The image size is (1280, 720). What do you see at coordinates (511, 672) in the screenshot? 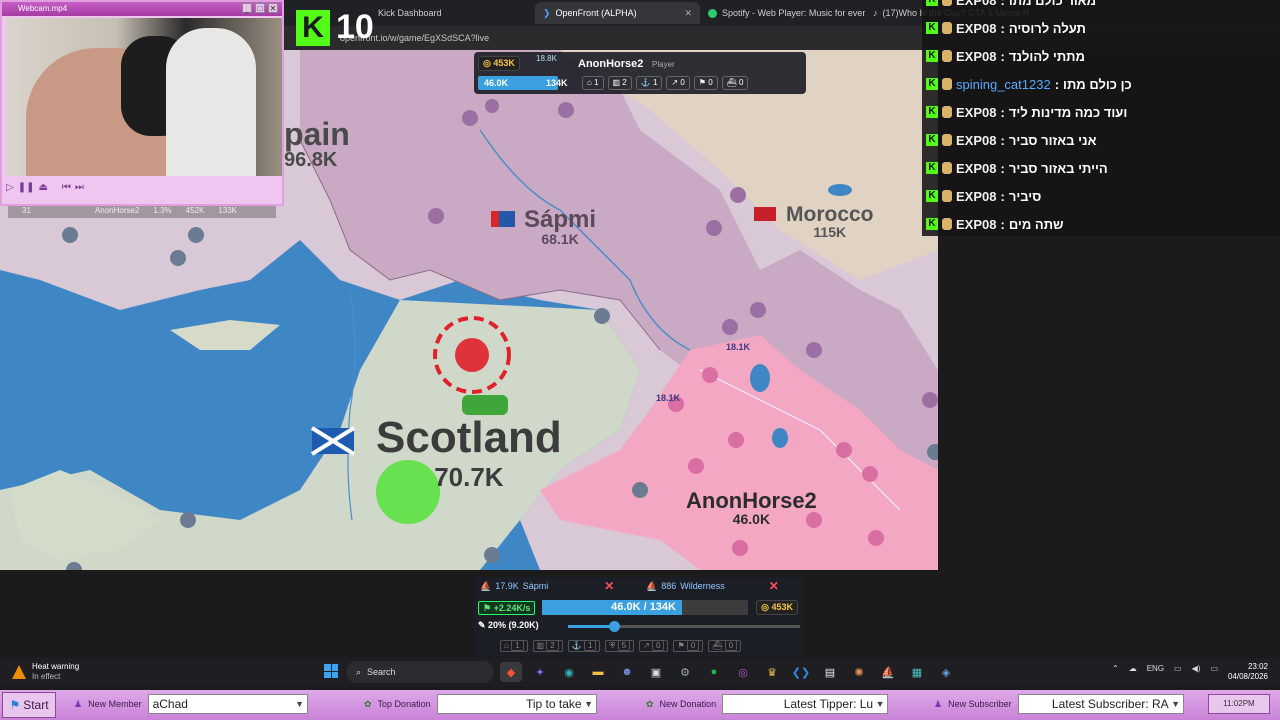
I see `brave-icon: ◆` at bounding box center [511, 672].